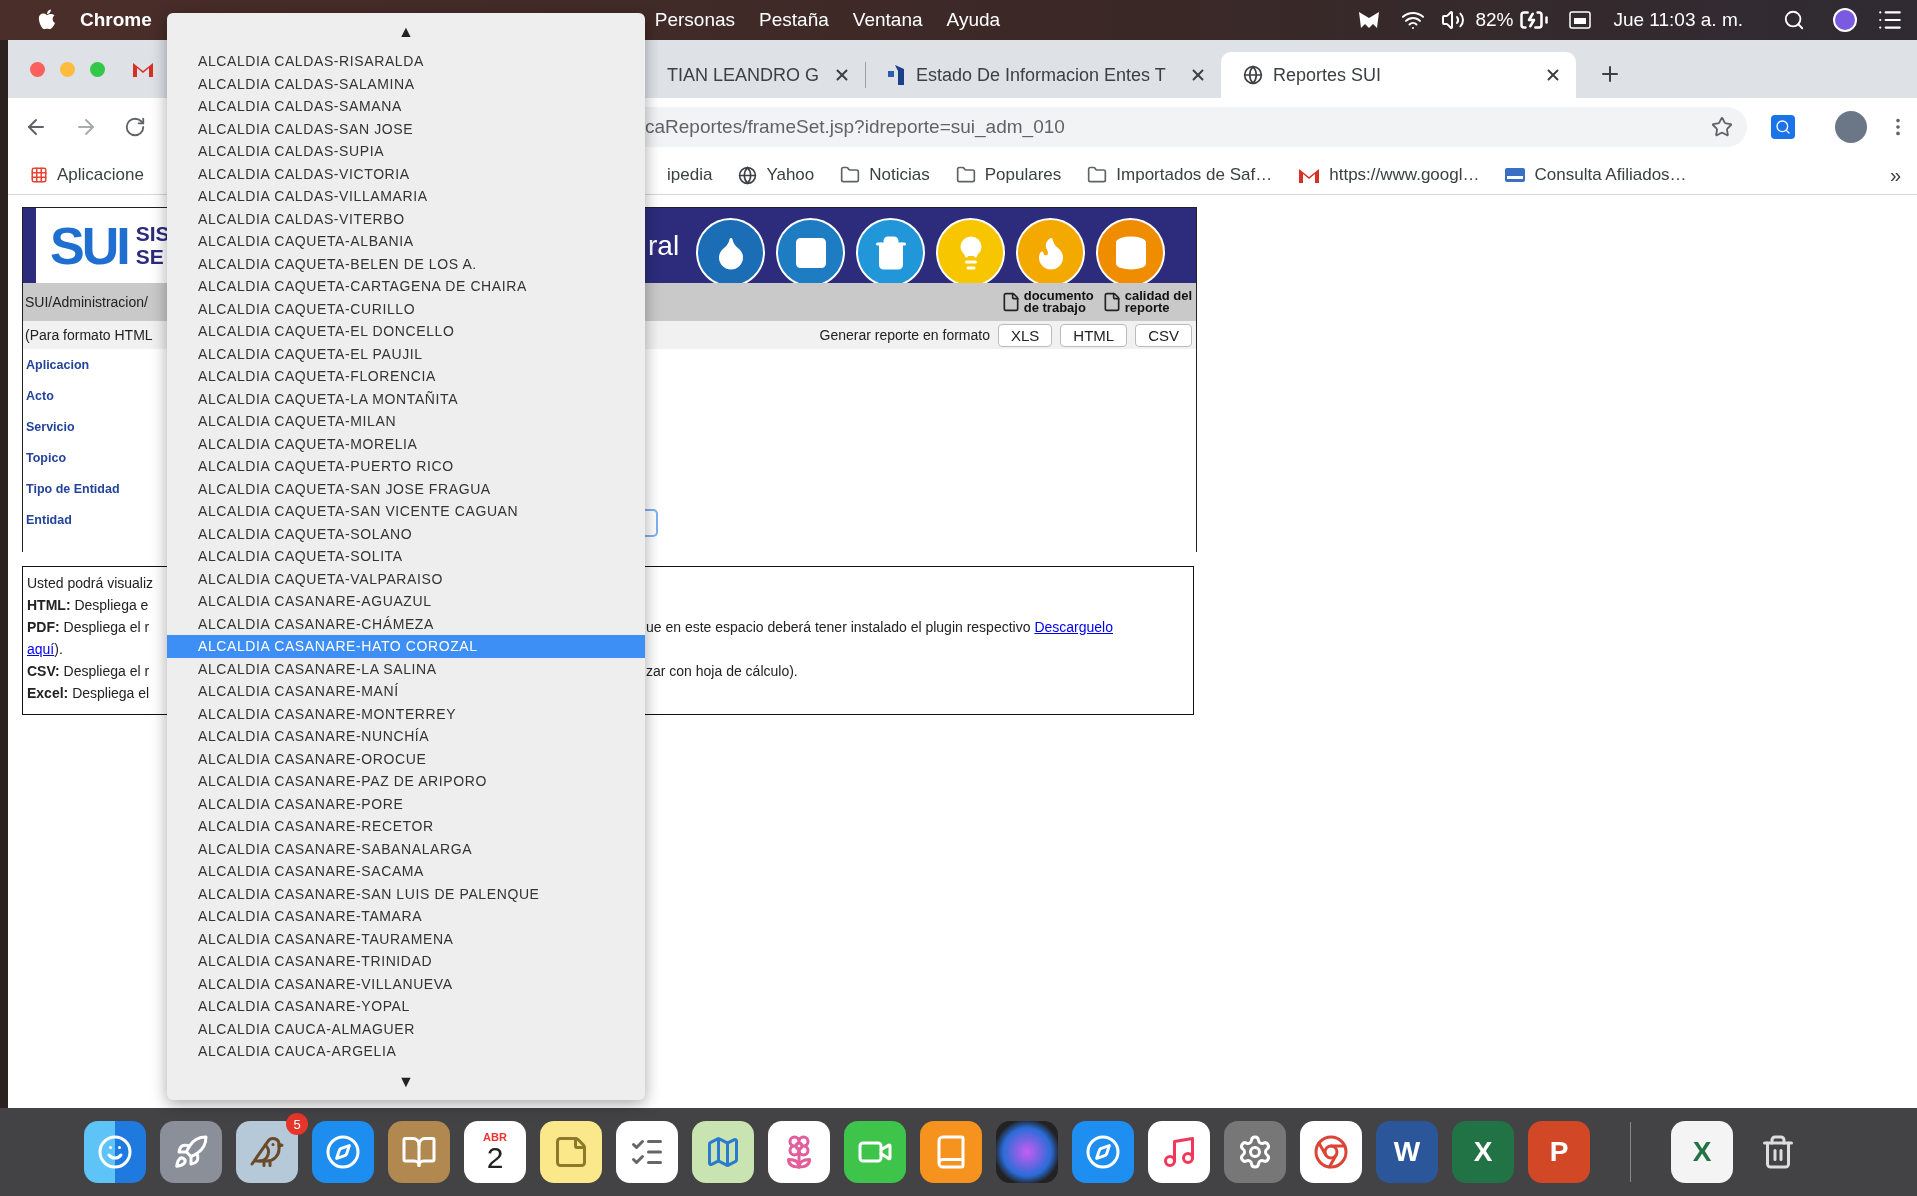  Describe the element at coordinates (406, 488) in the screenshot. I see `dropdown-option: ALCALDIA CAQUETA-SAN JOSE FRAGUA` at that location.